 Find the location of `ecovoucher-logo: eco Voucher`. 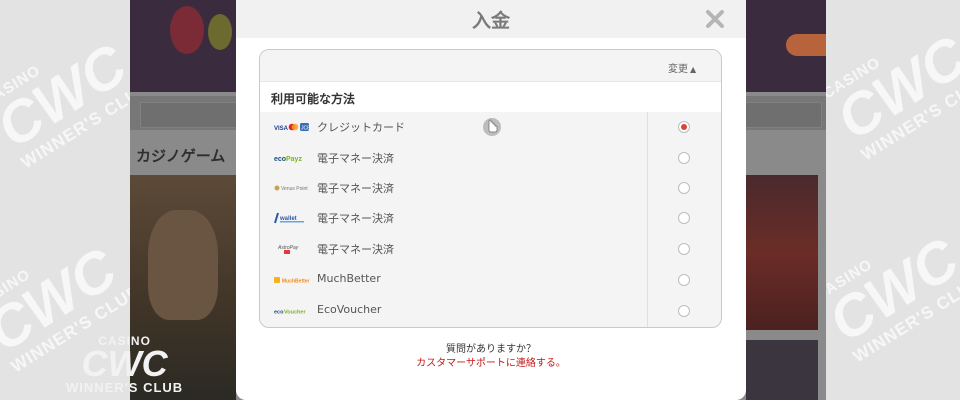

ecovoucher-logo: eco Voucher is located at coordinates (290, 313).